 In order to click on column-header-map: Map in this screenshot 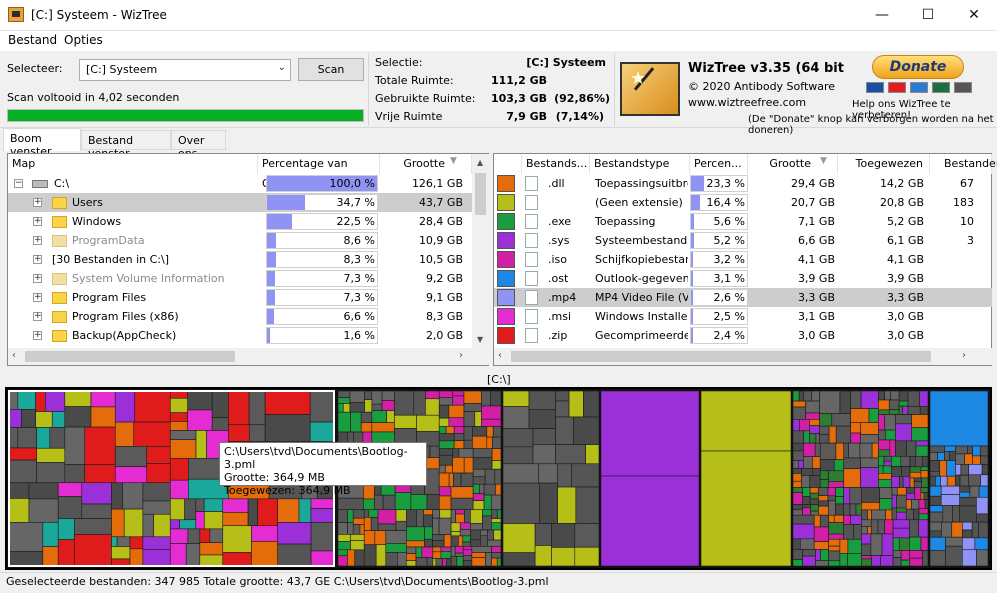, I will do `click(133, 164)`.